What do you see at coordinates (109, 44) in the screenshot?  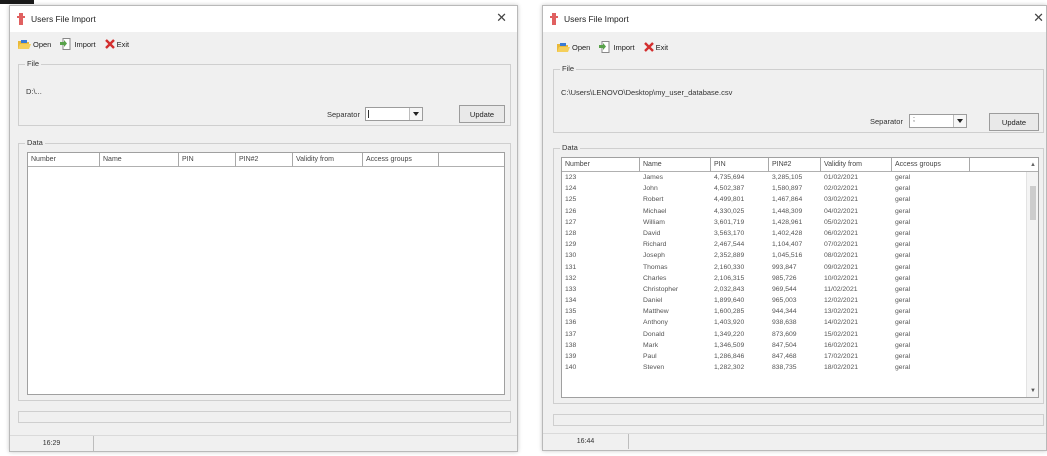 I see `red-x-icon` at bounding box center [109, 44].